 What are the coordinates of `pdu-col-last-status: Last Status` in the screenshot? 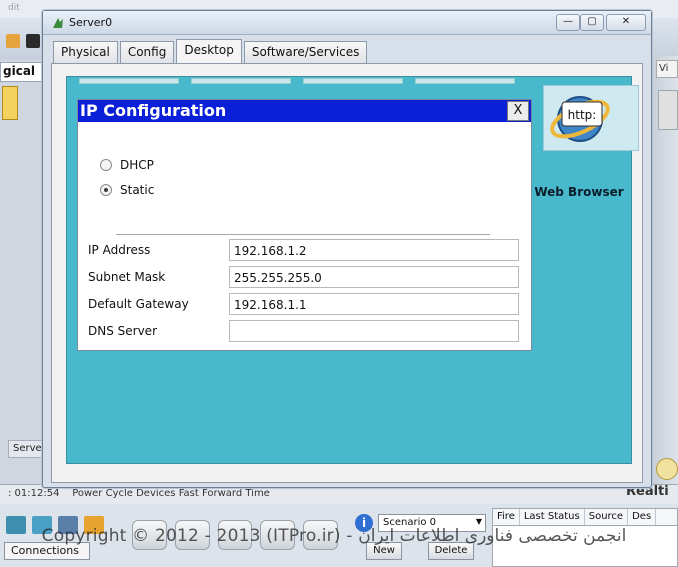 It's located at (552, 517).